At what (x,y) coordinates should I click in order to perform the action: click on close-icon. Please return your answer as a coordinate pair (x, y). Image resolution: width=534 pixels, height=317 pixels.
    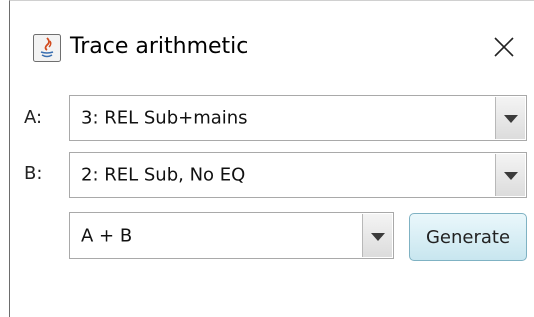
    Looking at the image, I should click on (504, 47).